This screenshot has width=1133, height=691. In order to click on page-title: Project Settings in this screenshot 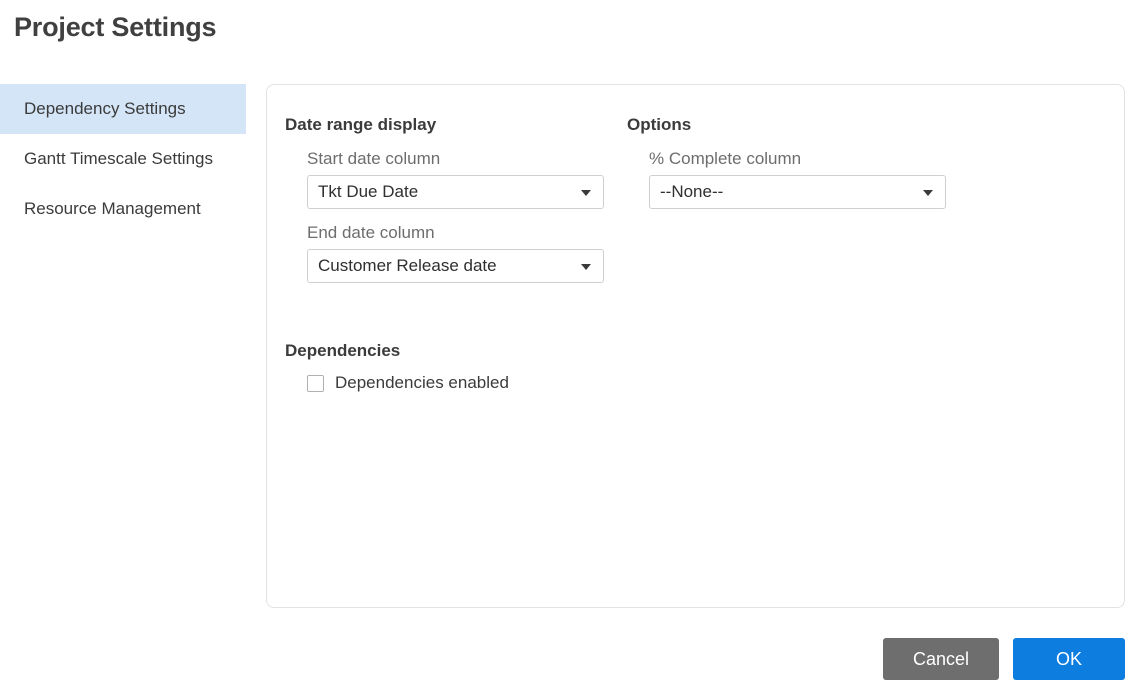, I will do `click(115, 27)`.